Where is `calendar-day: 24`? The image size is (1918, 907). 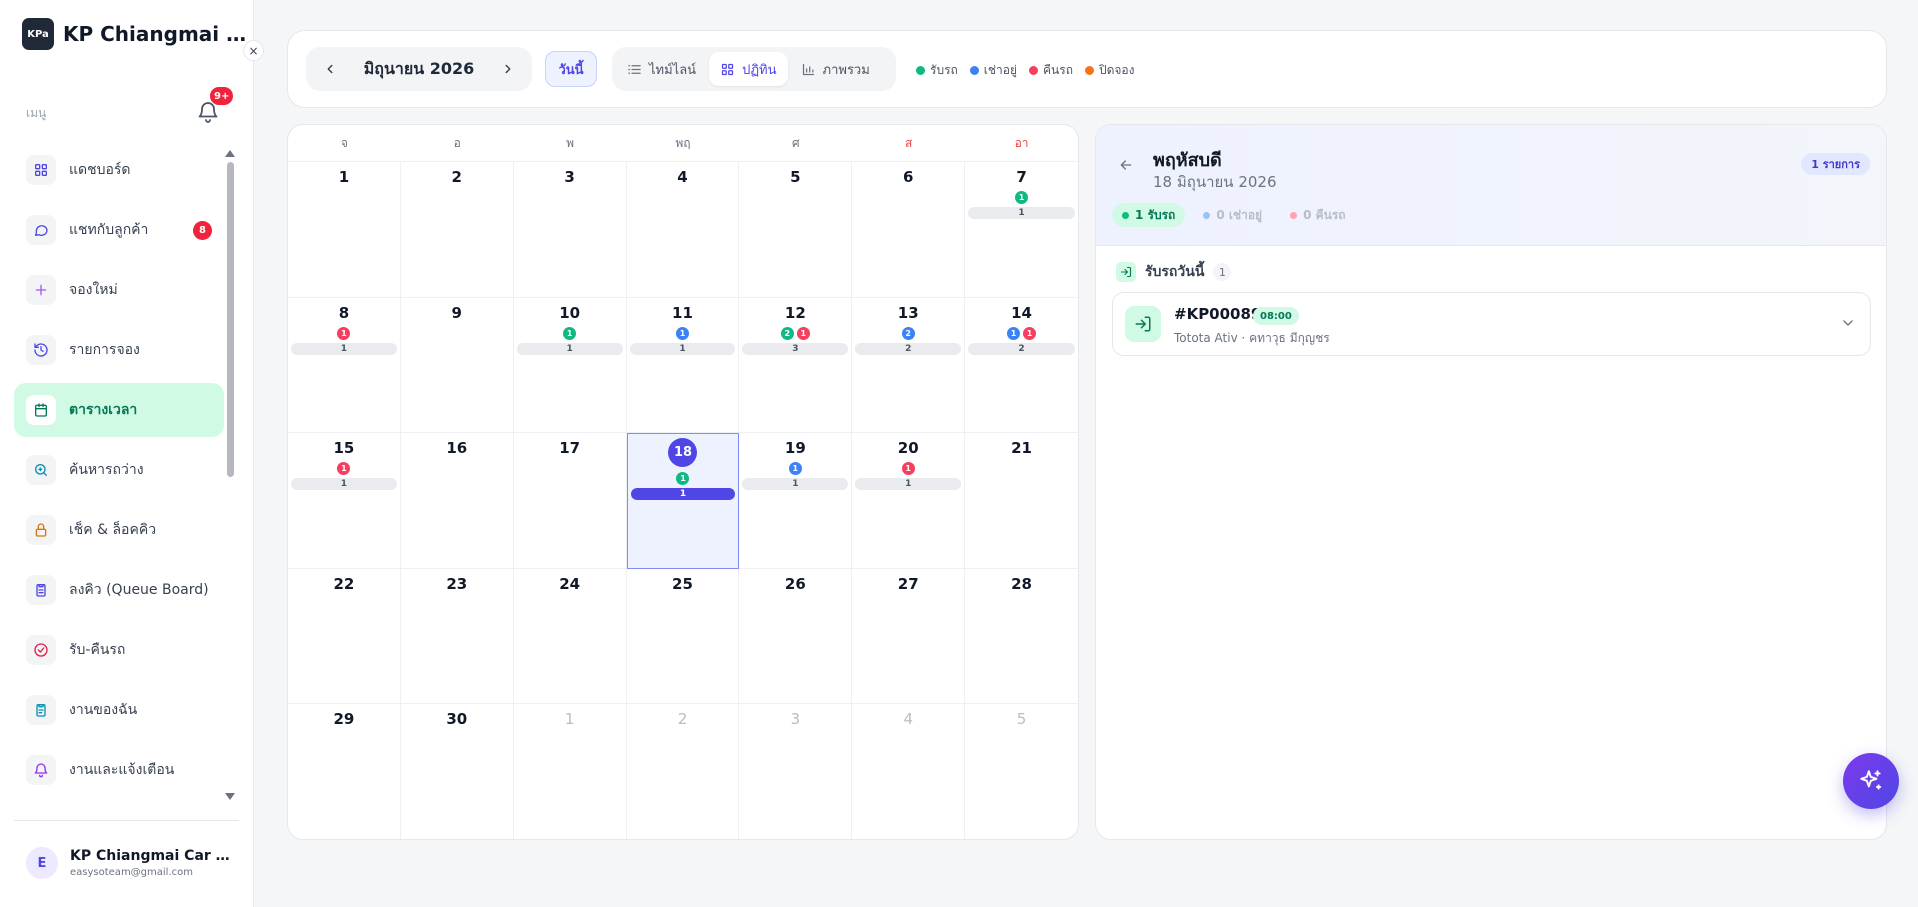 calendar-day: 24 is located at coordinates (570, 636).